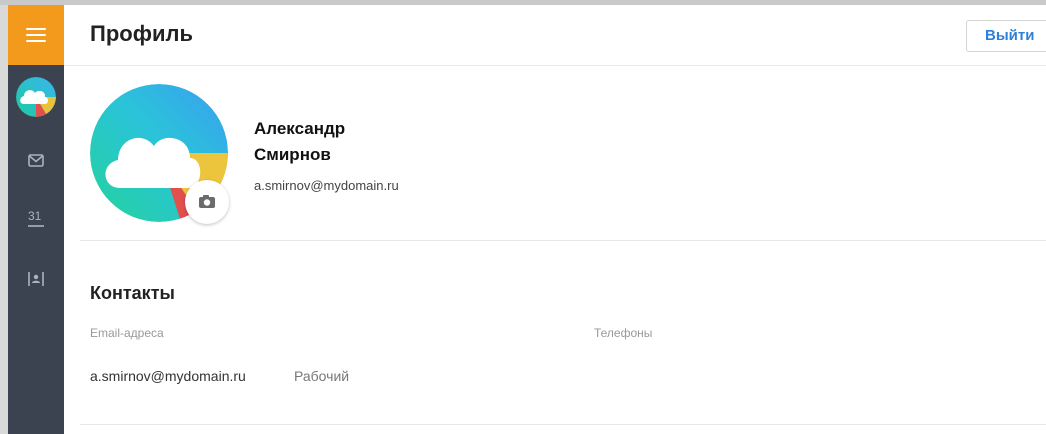 The height and width of the screenshot is (434, 1046). I want to click on contacts-icon, so click(36, 279).